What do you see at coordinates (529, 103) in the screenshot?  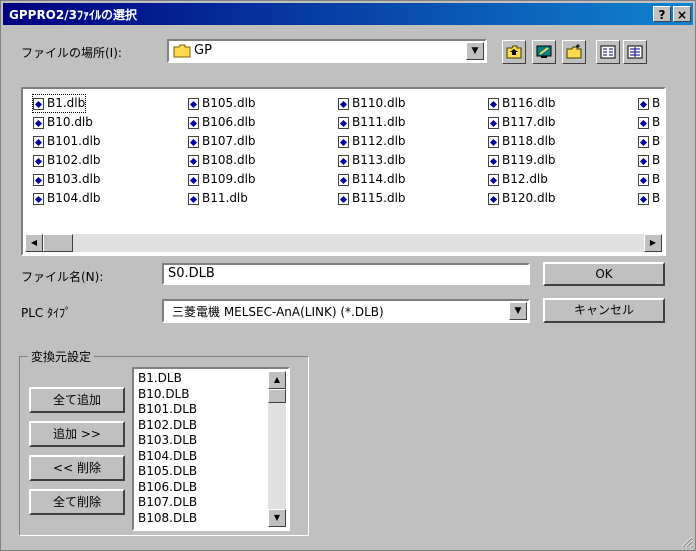 I see `file-name: B116.dlb` at bounding box center [529, 103].